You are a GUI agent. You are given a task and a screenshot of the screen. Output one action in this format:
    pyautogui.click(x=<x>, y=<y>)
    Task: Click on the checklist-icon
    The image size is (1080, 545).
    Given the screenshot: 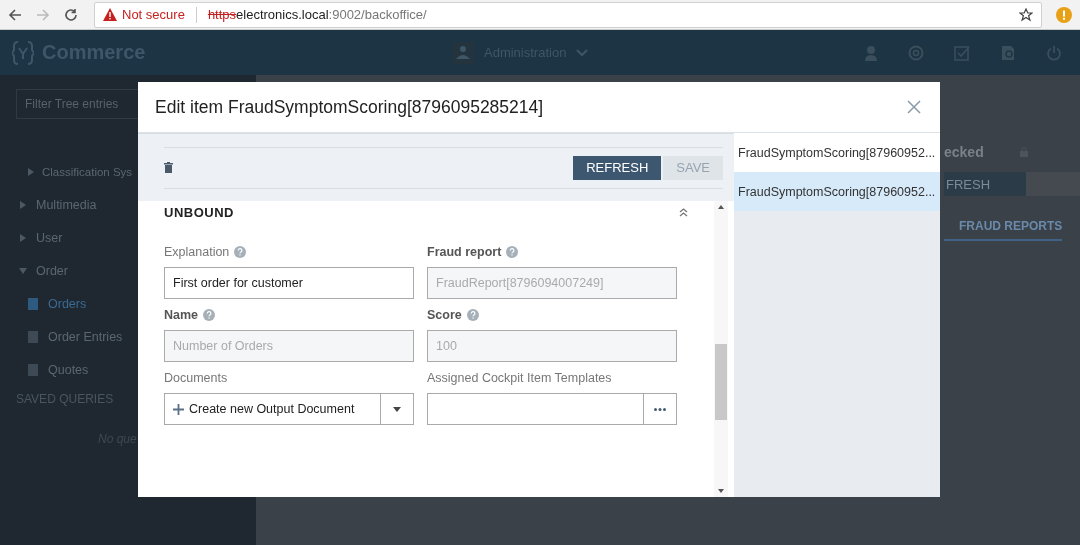 What is the action you would take?
    pyautogui.click(x=962, y=52)
    